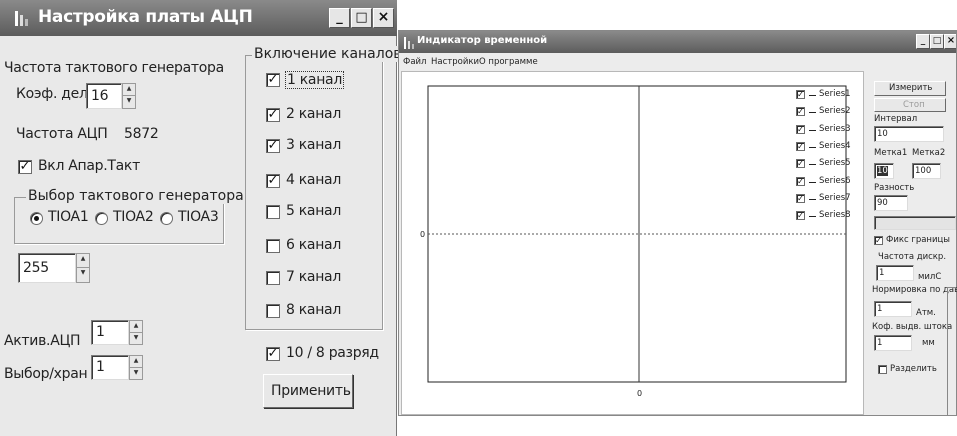 This screenshot has width=957, height=436. Describe the element at coordinates (929, 153) in the screenshot. I see `mark2-label: Метка2` at that location.